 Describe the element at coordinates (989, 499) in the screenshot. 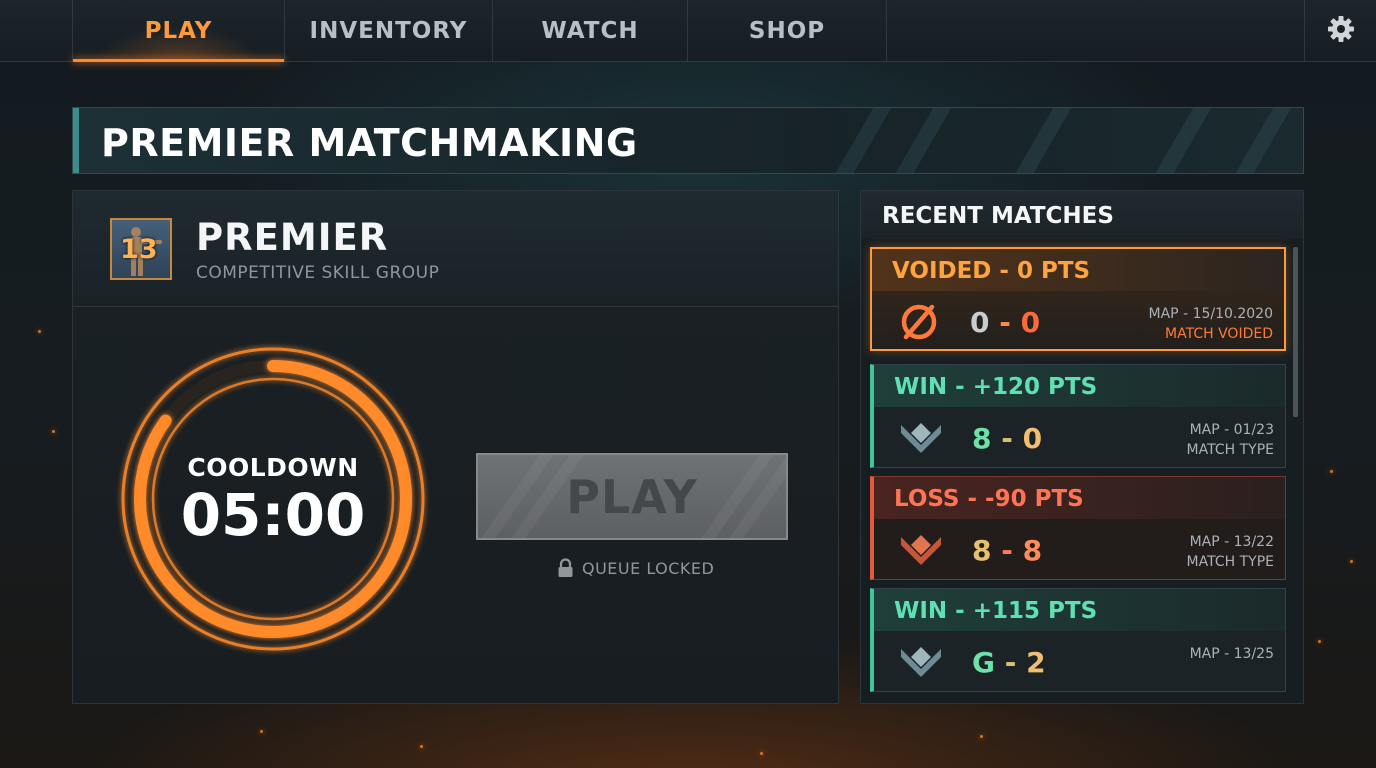

I see `match-result: LOSS - -90 PTS` at that location.